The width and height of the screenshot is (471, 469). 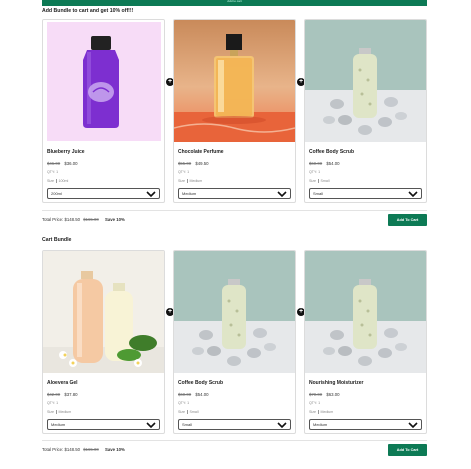 What do you see at coordinates (202, 163) in the screenshot?
I see `new-price: $49.50` at bounding box center [202, 163].